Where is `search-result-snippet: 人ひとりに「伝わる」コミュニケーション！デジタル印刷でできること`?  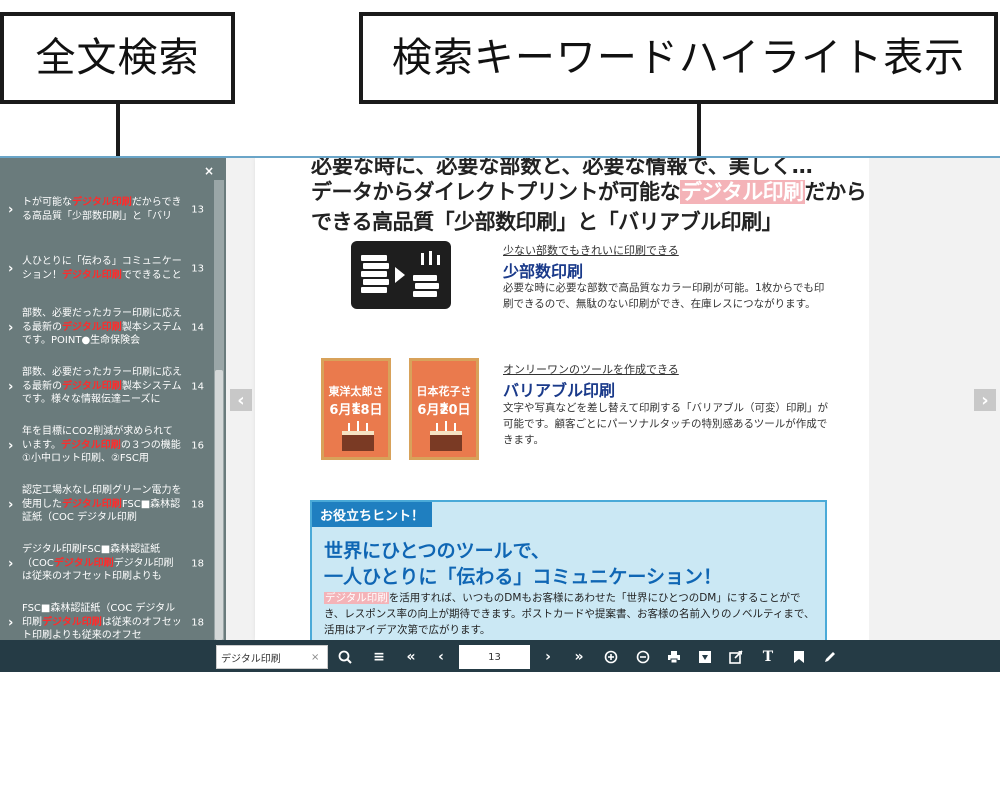 search-result-snippet: 人ひとりに「伝わる」コミュニケーション！デジタル印刷でできること is located at coordinates (102, 268).